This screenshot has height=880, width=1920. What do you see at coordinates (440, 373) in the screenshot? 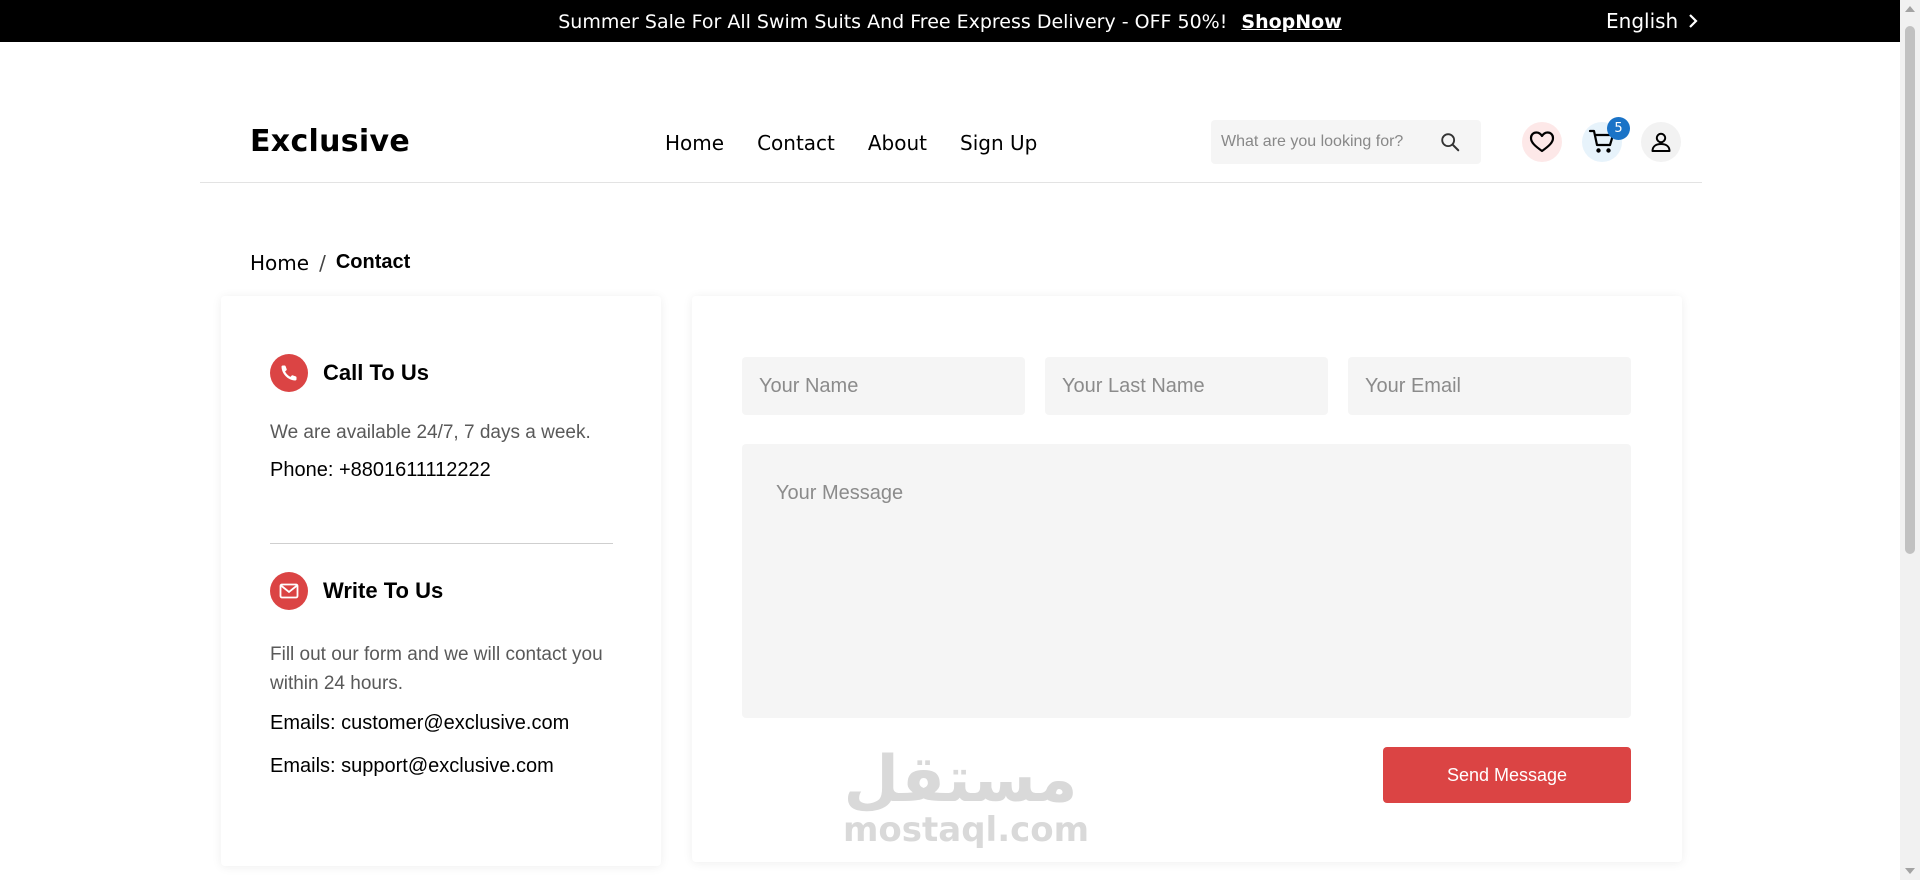
I see `call-header: Call To Us` at bounding box center [440, 373].